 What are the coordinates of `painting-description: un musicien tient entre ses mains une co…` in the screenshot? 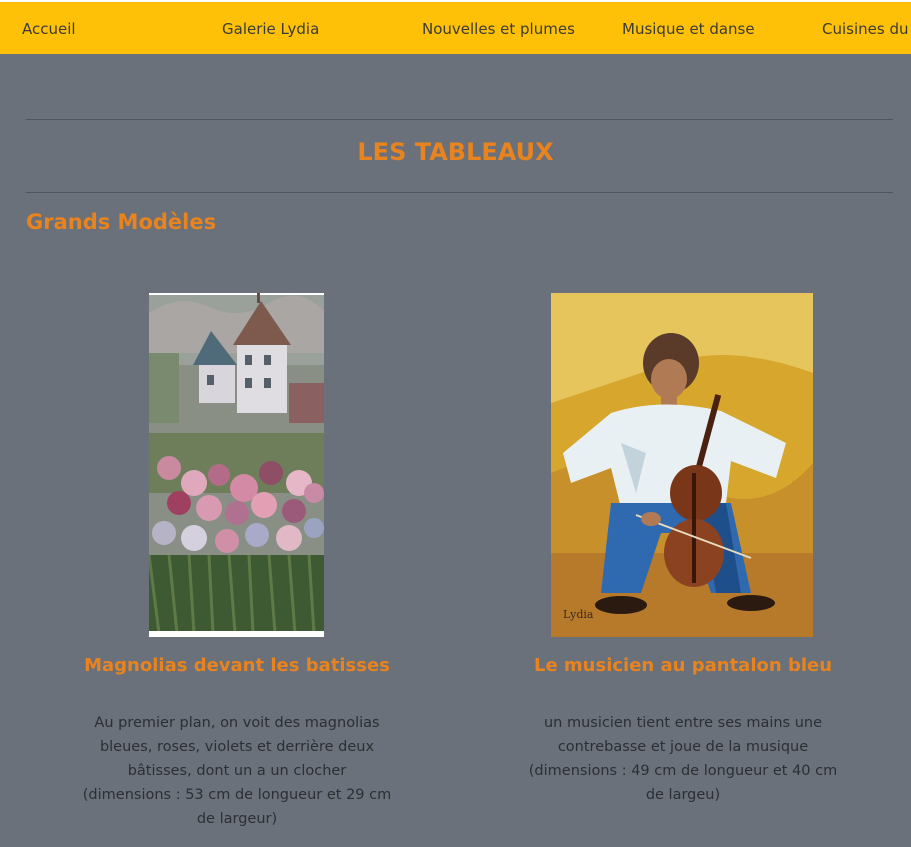 It's located at (683, 759).